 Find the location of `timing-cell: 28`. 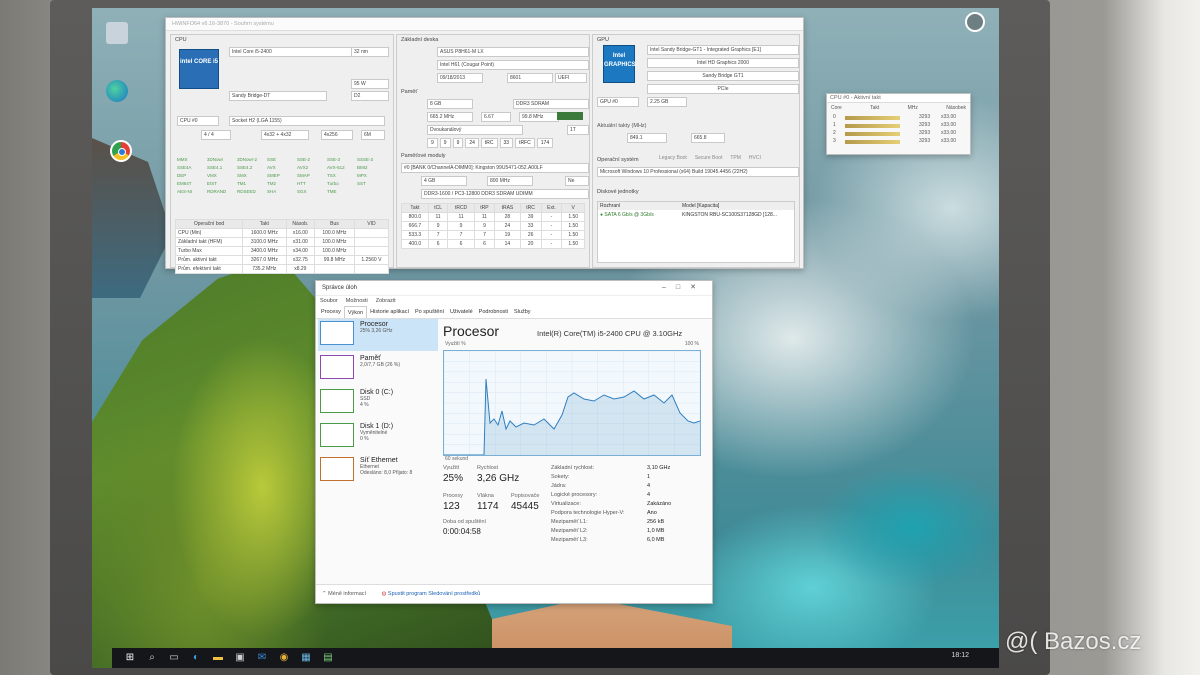

timing-cell: 28 is located at coordinates (507, 217).